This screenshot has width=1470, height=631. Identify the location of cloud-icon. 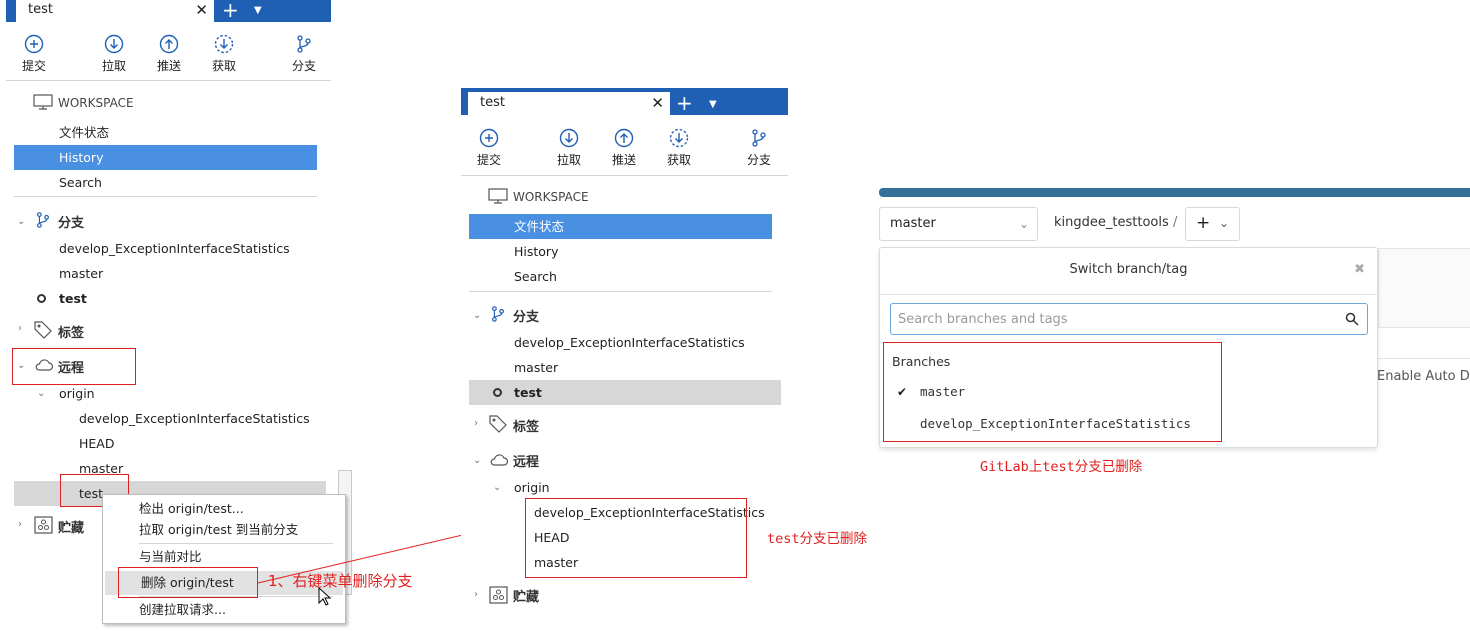
(499, 460).